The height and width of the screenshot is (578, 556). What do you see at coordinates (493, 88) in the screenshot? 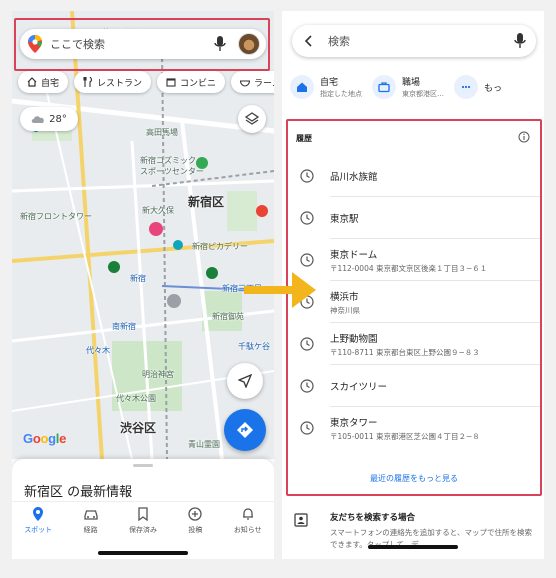
I see `quick-title: もっ` at bounding box center [493, 88].